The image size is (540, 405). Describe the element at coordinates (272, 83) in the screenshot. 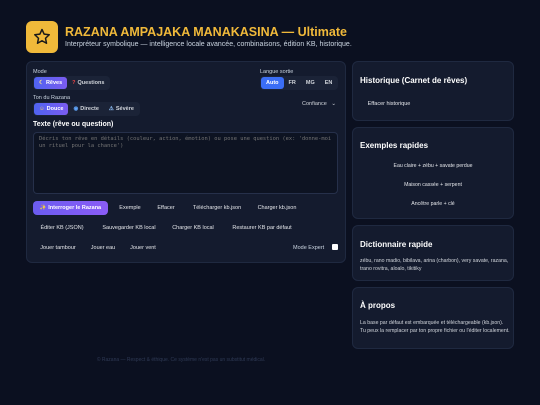

I see `lang-auto-button: Auto` at that location.